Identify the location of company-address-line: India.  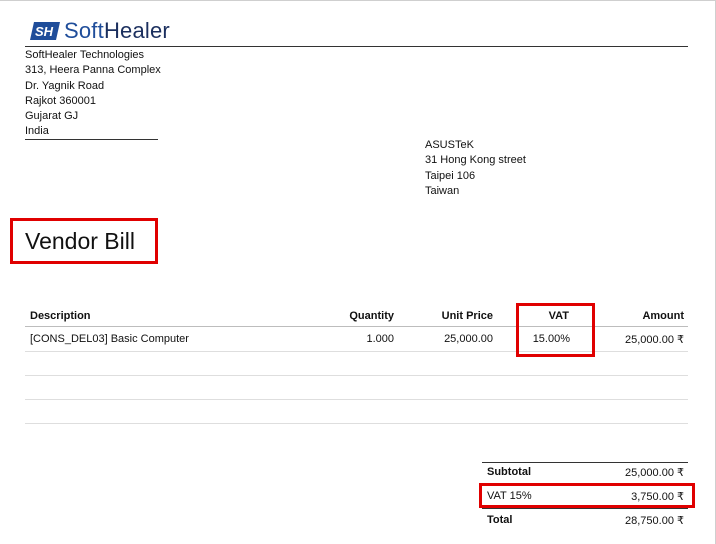
(37, 131).